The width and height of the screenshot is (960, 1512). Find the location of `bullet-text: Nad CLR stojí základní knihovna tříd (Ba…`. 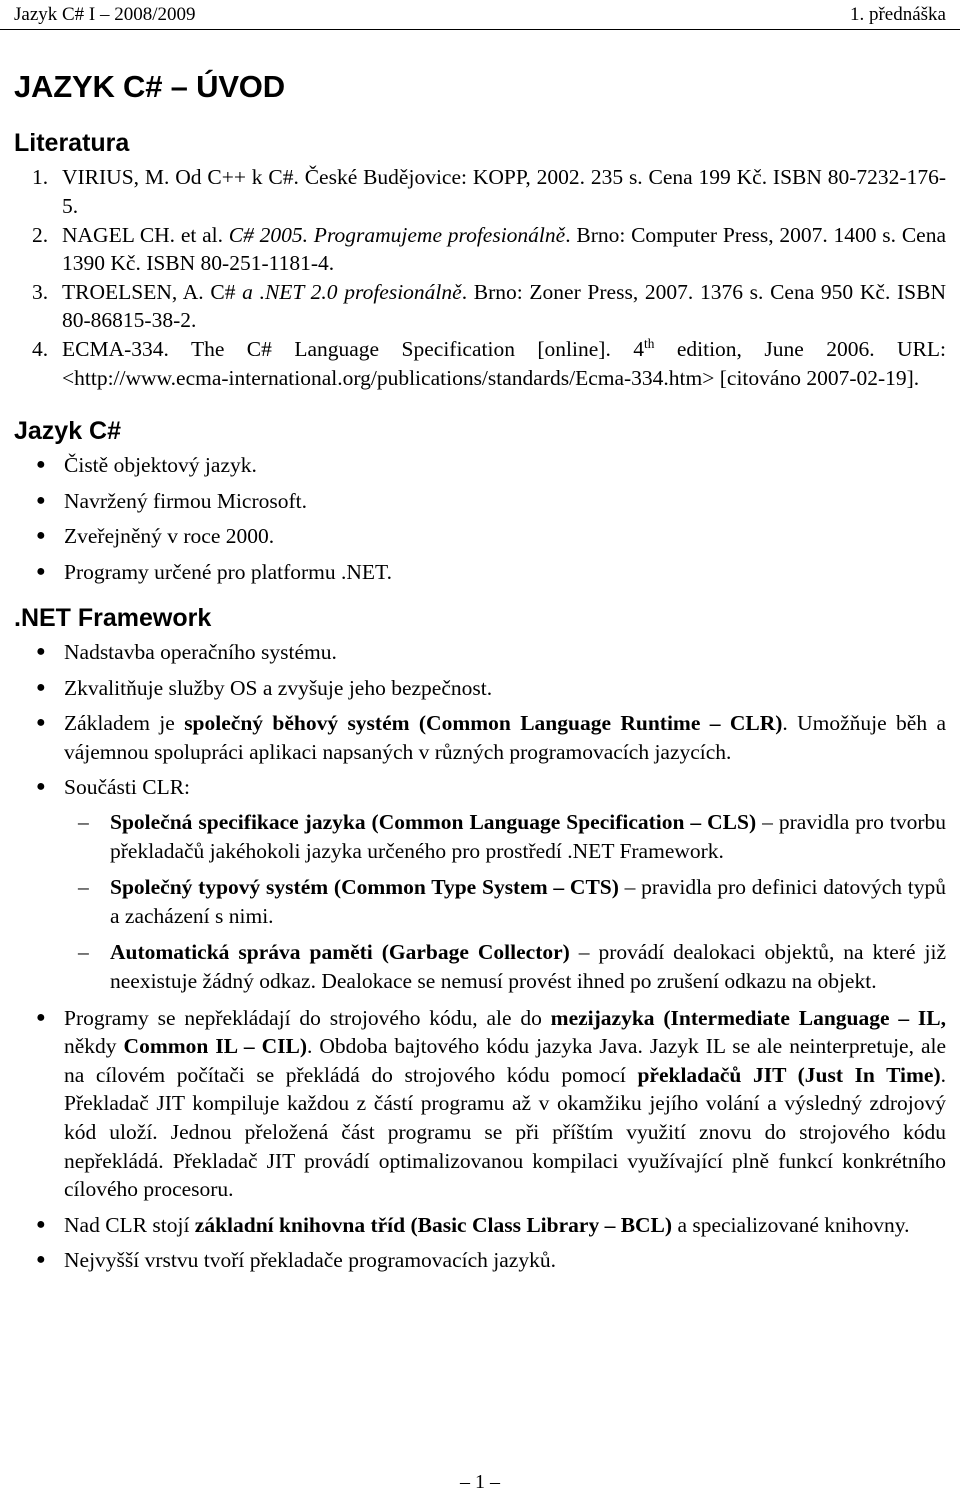

bullet-text: Nad CLR stojí základní knihovna tříd (Ba… is located at coordinates (486, 1225).